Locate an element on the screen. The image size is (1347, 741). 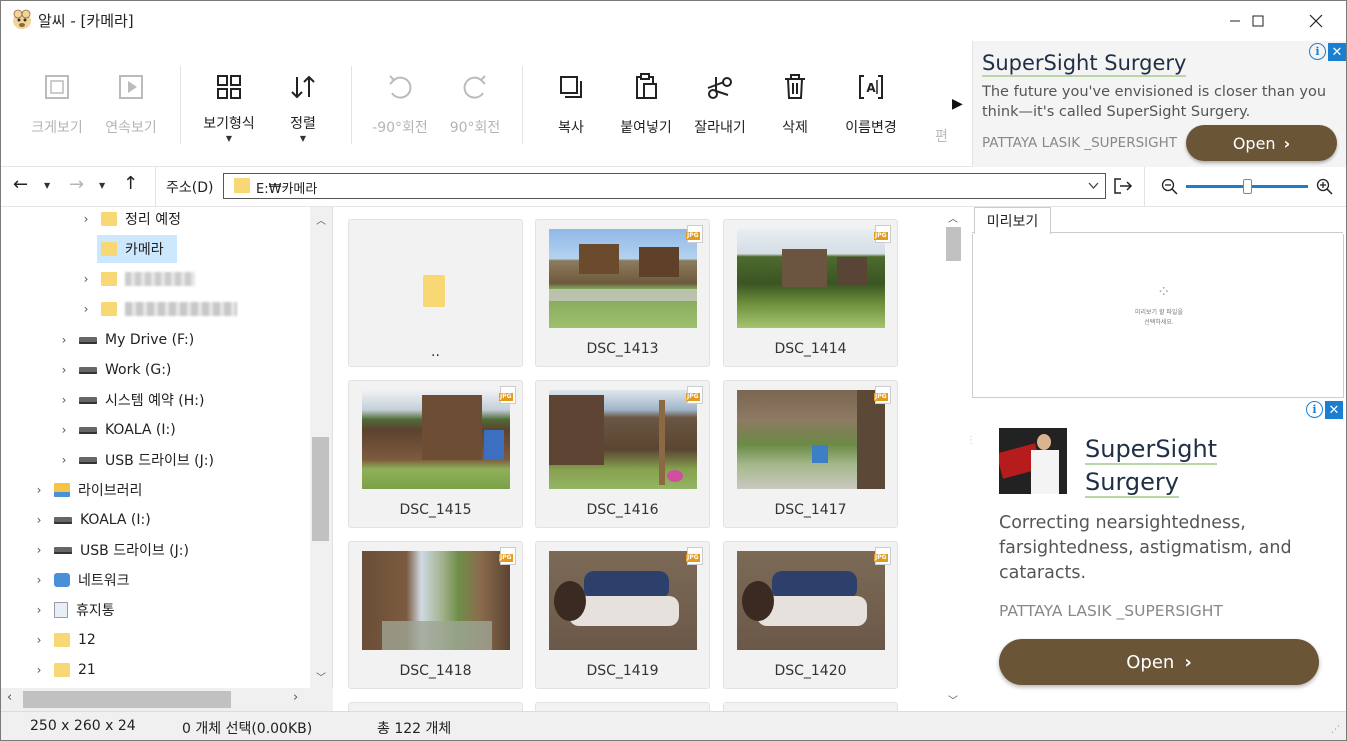
thumbnail: JPG DSC_1417 is located at coordinates (810, 454).